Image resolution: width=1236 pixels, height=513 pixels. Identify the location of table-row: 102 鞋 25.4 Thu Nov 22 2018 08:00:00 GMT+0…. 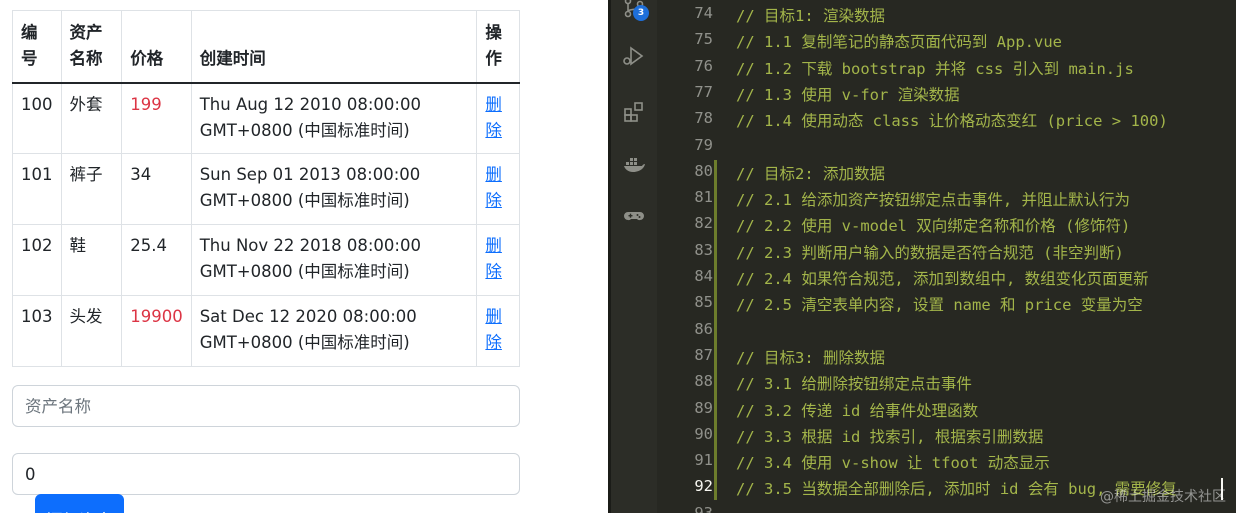
(266, 260).